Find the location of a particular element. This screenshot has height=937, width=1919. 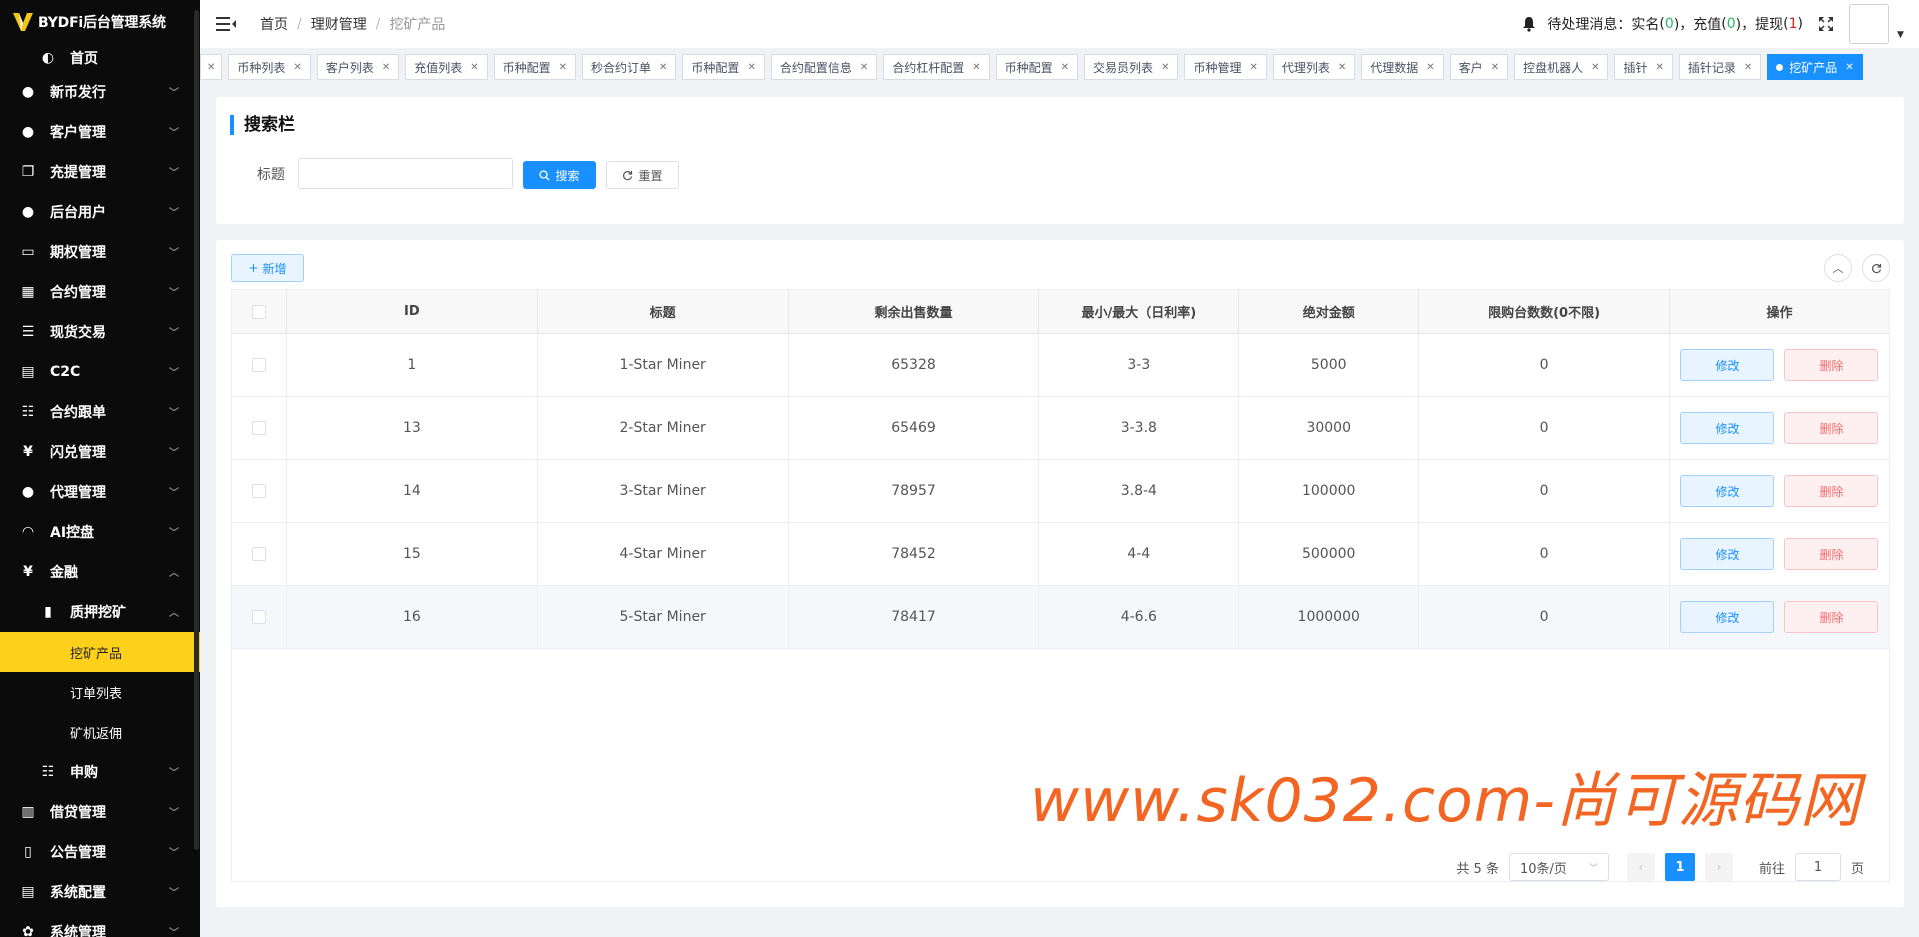

tab-4: 秒合约订单 ✕ is located at coordinates (629, 67).